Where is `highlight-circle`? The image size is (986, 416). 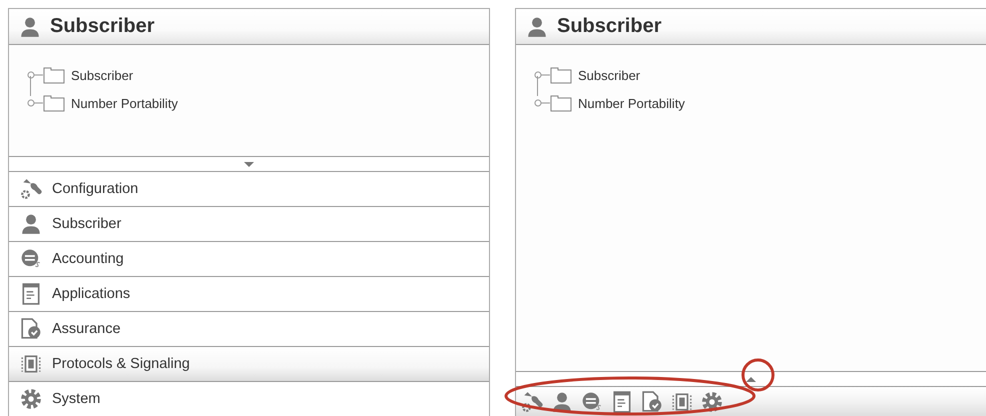 highlight-circle is located at coordinates (758, 375).